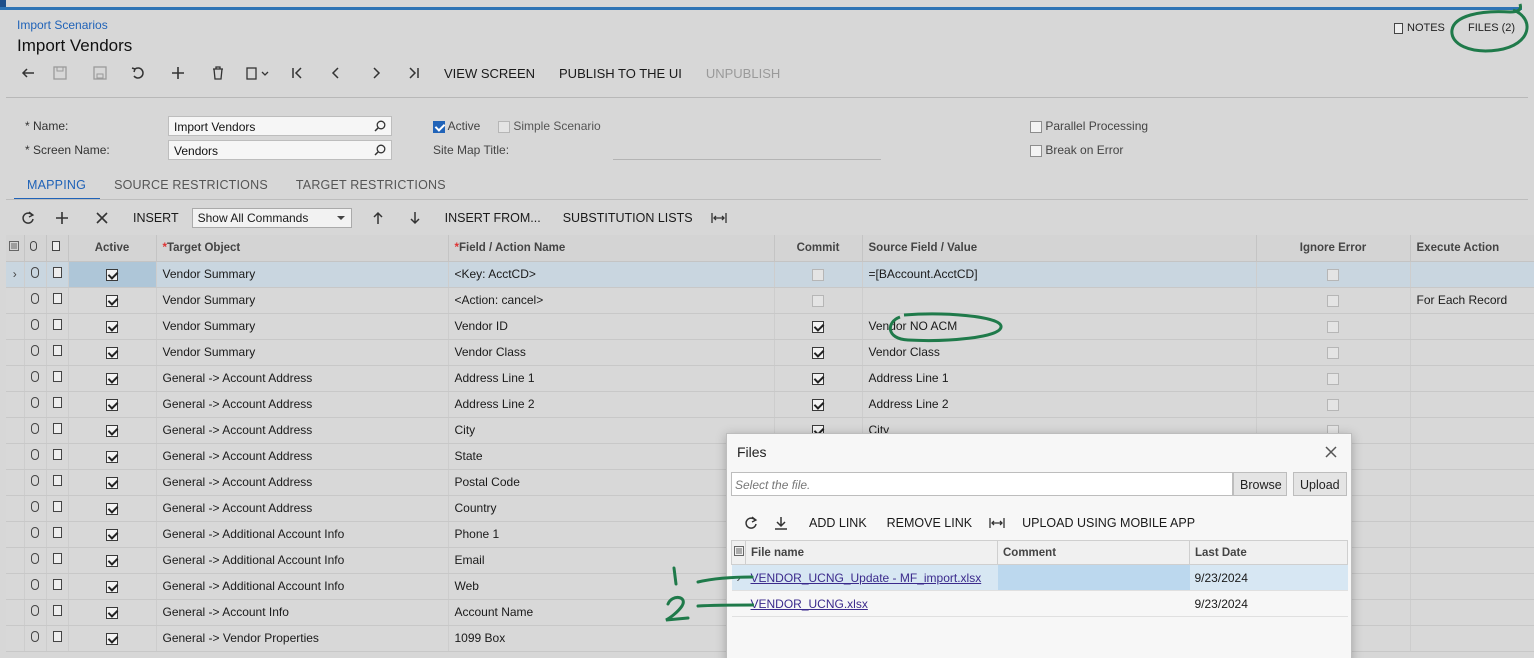 The width and height of the screenshot is (1534, 658). Describe the element at coordinates (1039, 603) in the screenshot. I see `file-row: VENDOR_UCNG.xlsx 9/23/2024` at that location.